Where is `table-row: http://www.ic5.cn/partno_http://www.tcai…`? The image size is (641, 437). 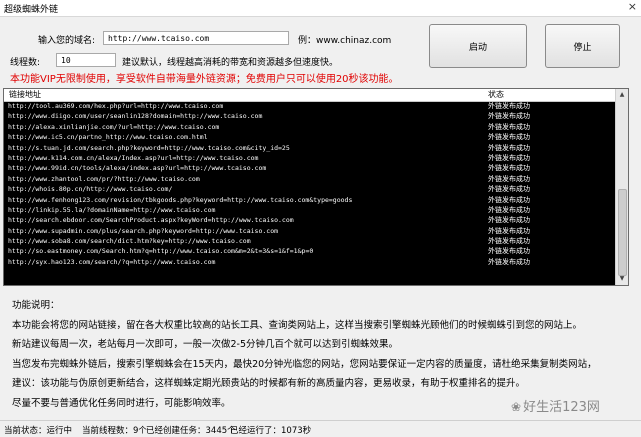
table-row: http://www.ic5.cn/partno_http://www.tcai… is located at coordinates (311, 137).